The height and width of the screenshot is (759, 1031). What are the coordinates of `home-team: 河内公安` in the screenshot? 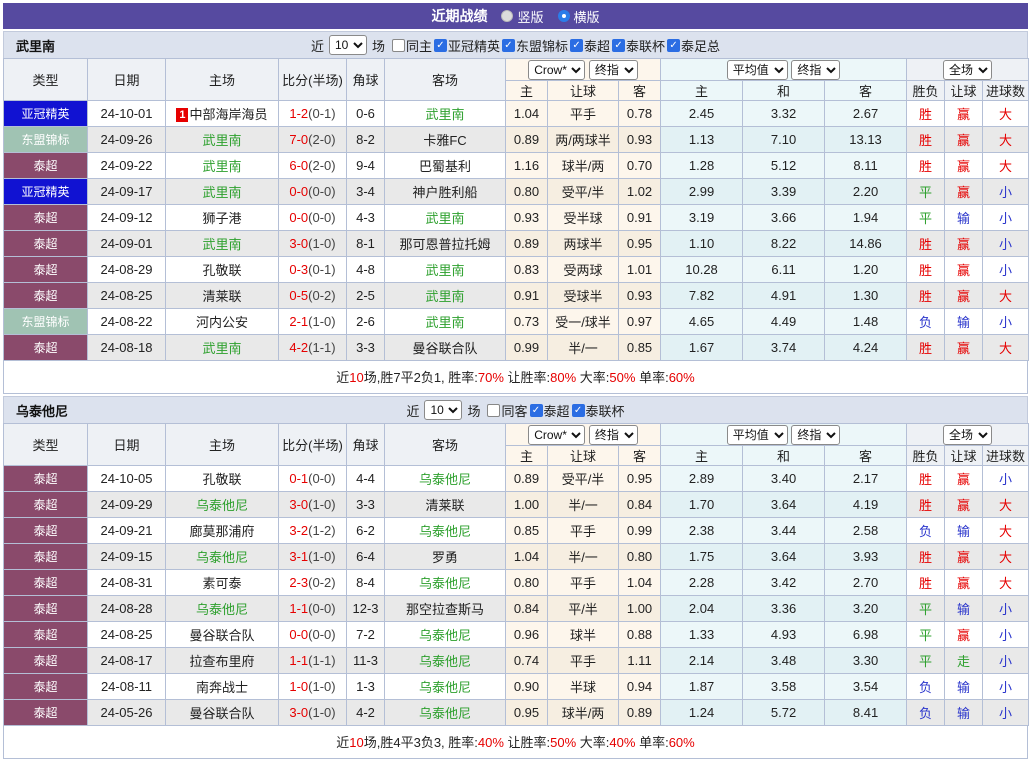 It's located at (222, 321).